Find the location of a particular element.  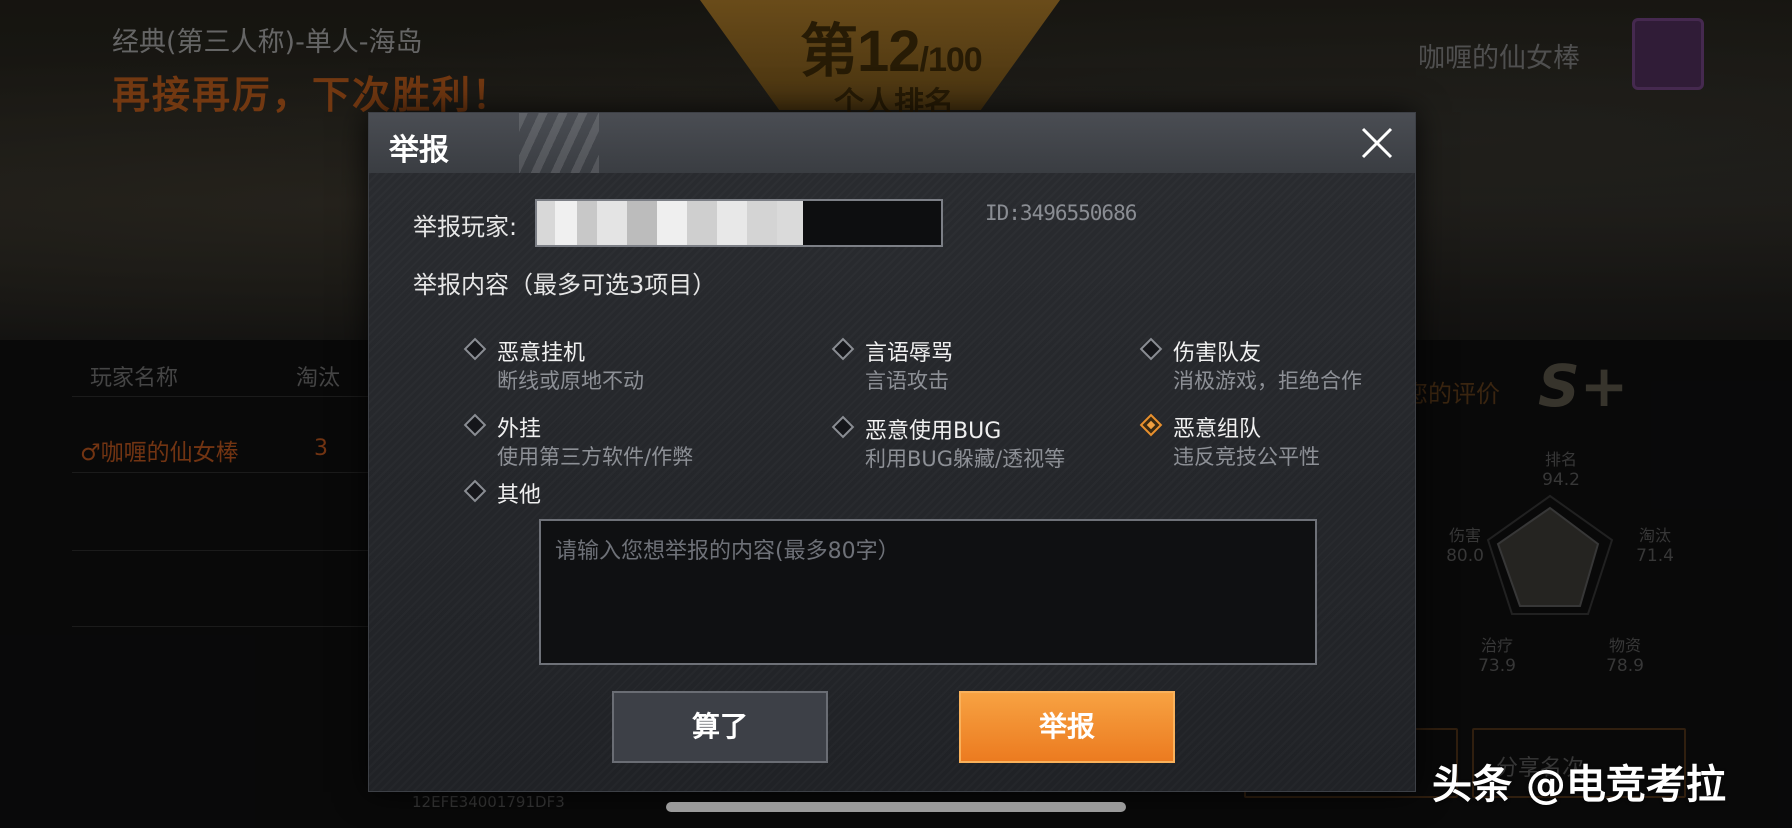

option-other: 其他 is located at coordinates (585, 494).